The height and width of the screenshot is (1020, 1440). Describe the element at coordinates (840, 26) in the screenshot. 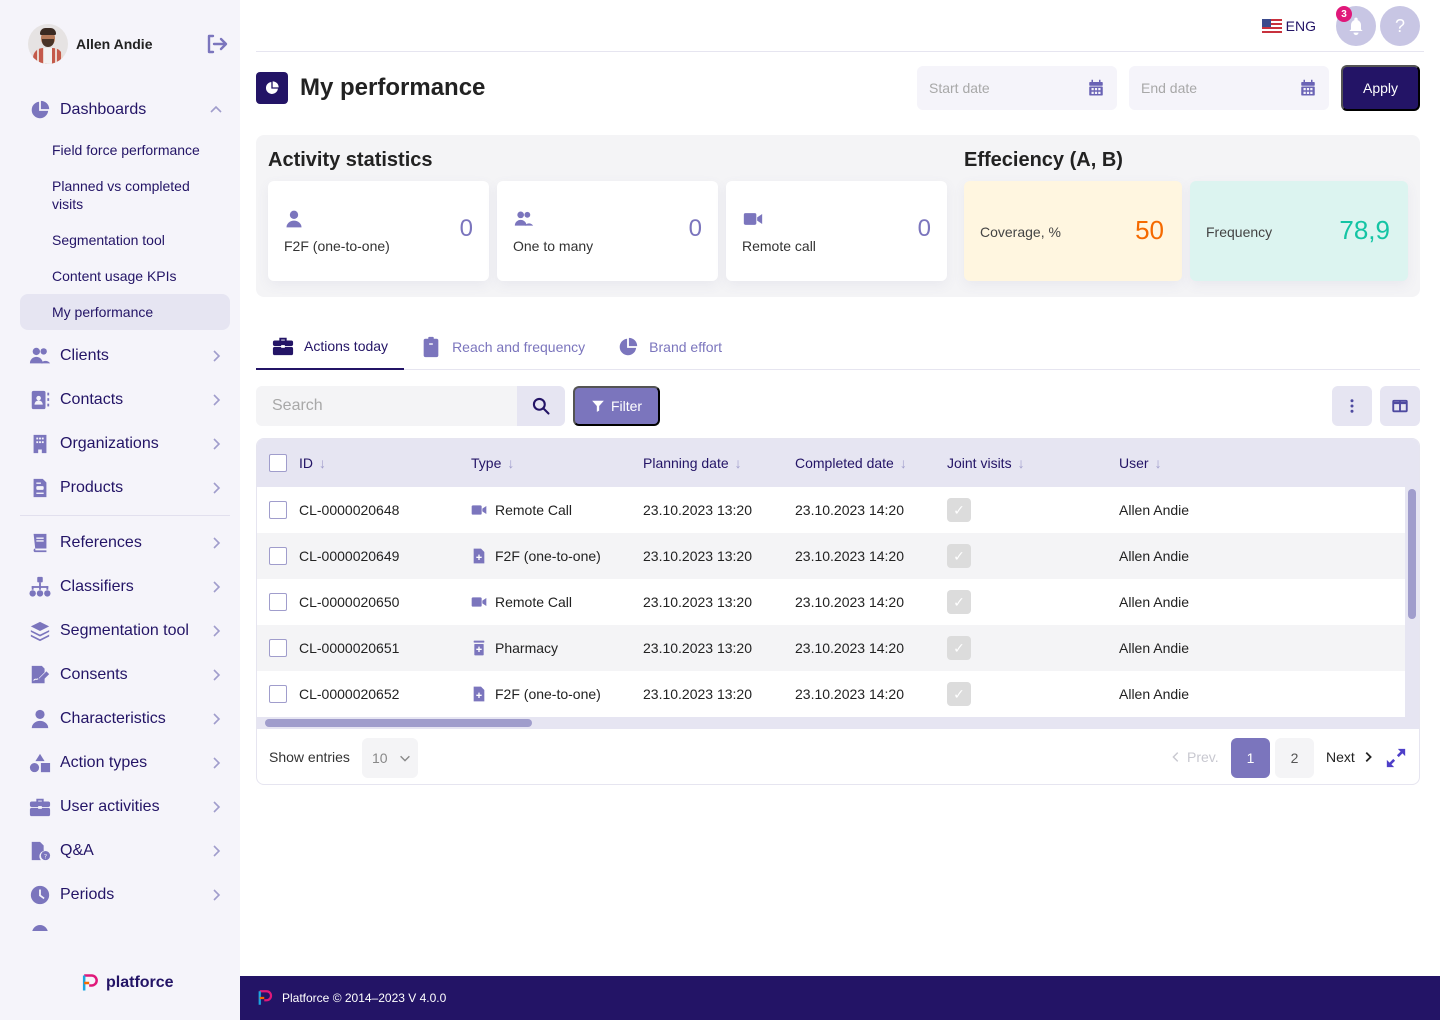

I see `topbar: ENG ?` at that location.